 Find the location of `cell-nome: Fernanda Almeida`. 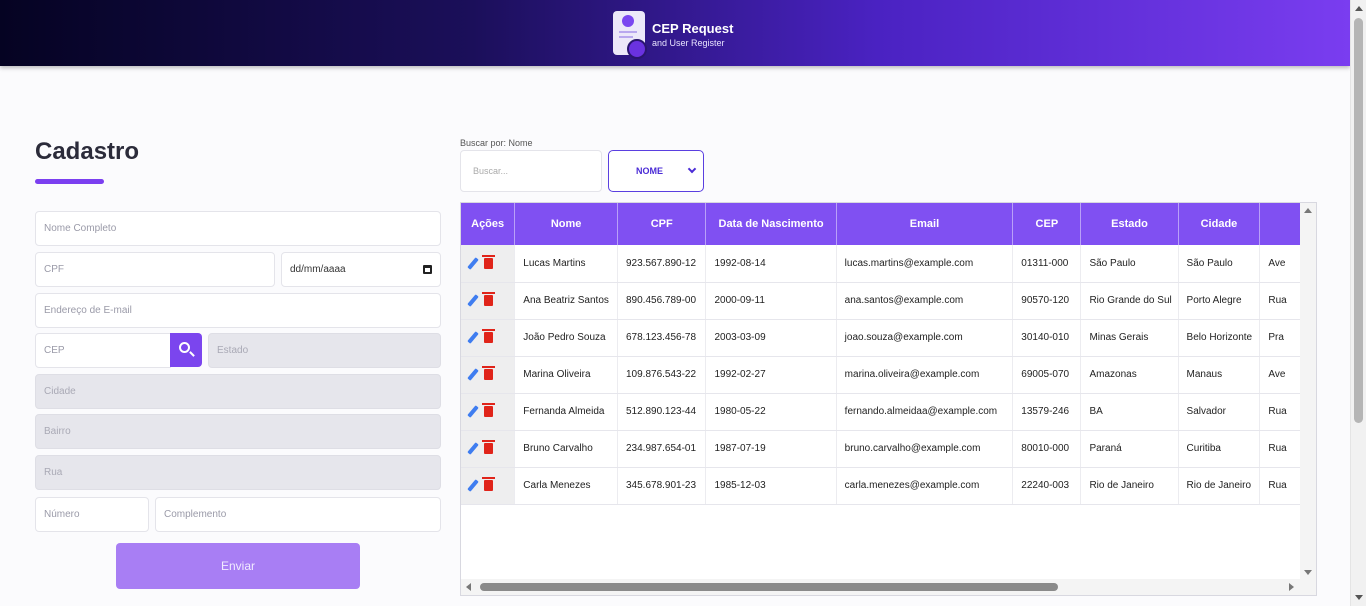

cell-nome: Fernanda Almeida is located at coordinates (566, 412).